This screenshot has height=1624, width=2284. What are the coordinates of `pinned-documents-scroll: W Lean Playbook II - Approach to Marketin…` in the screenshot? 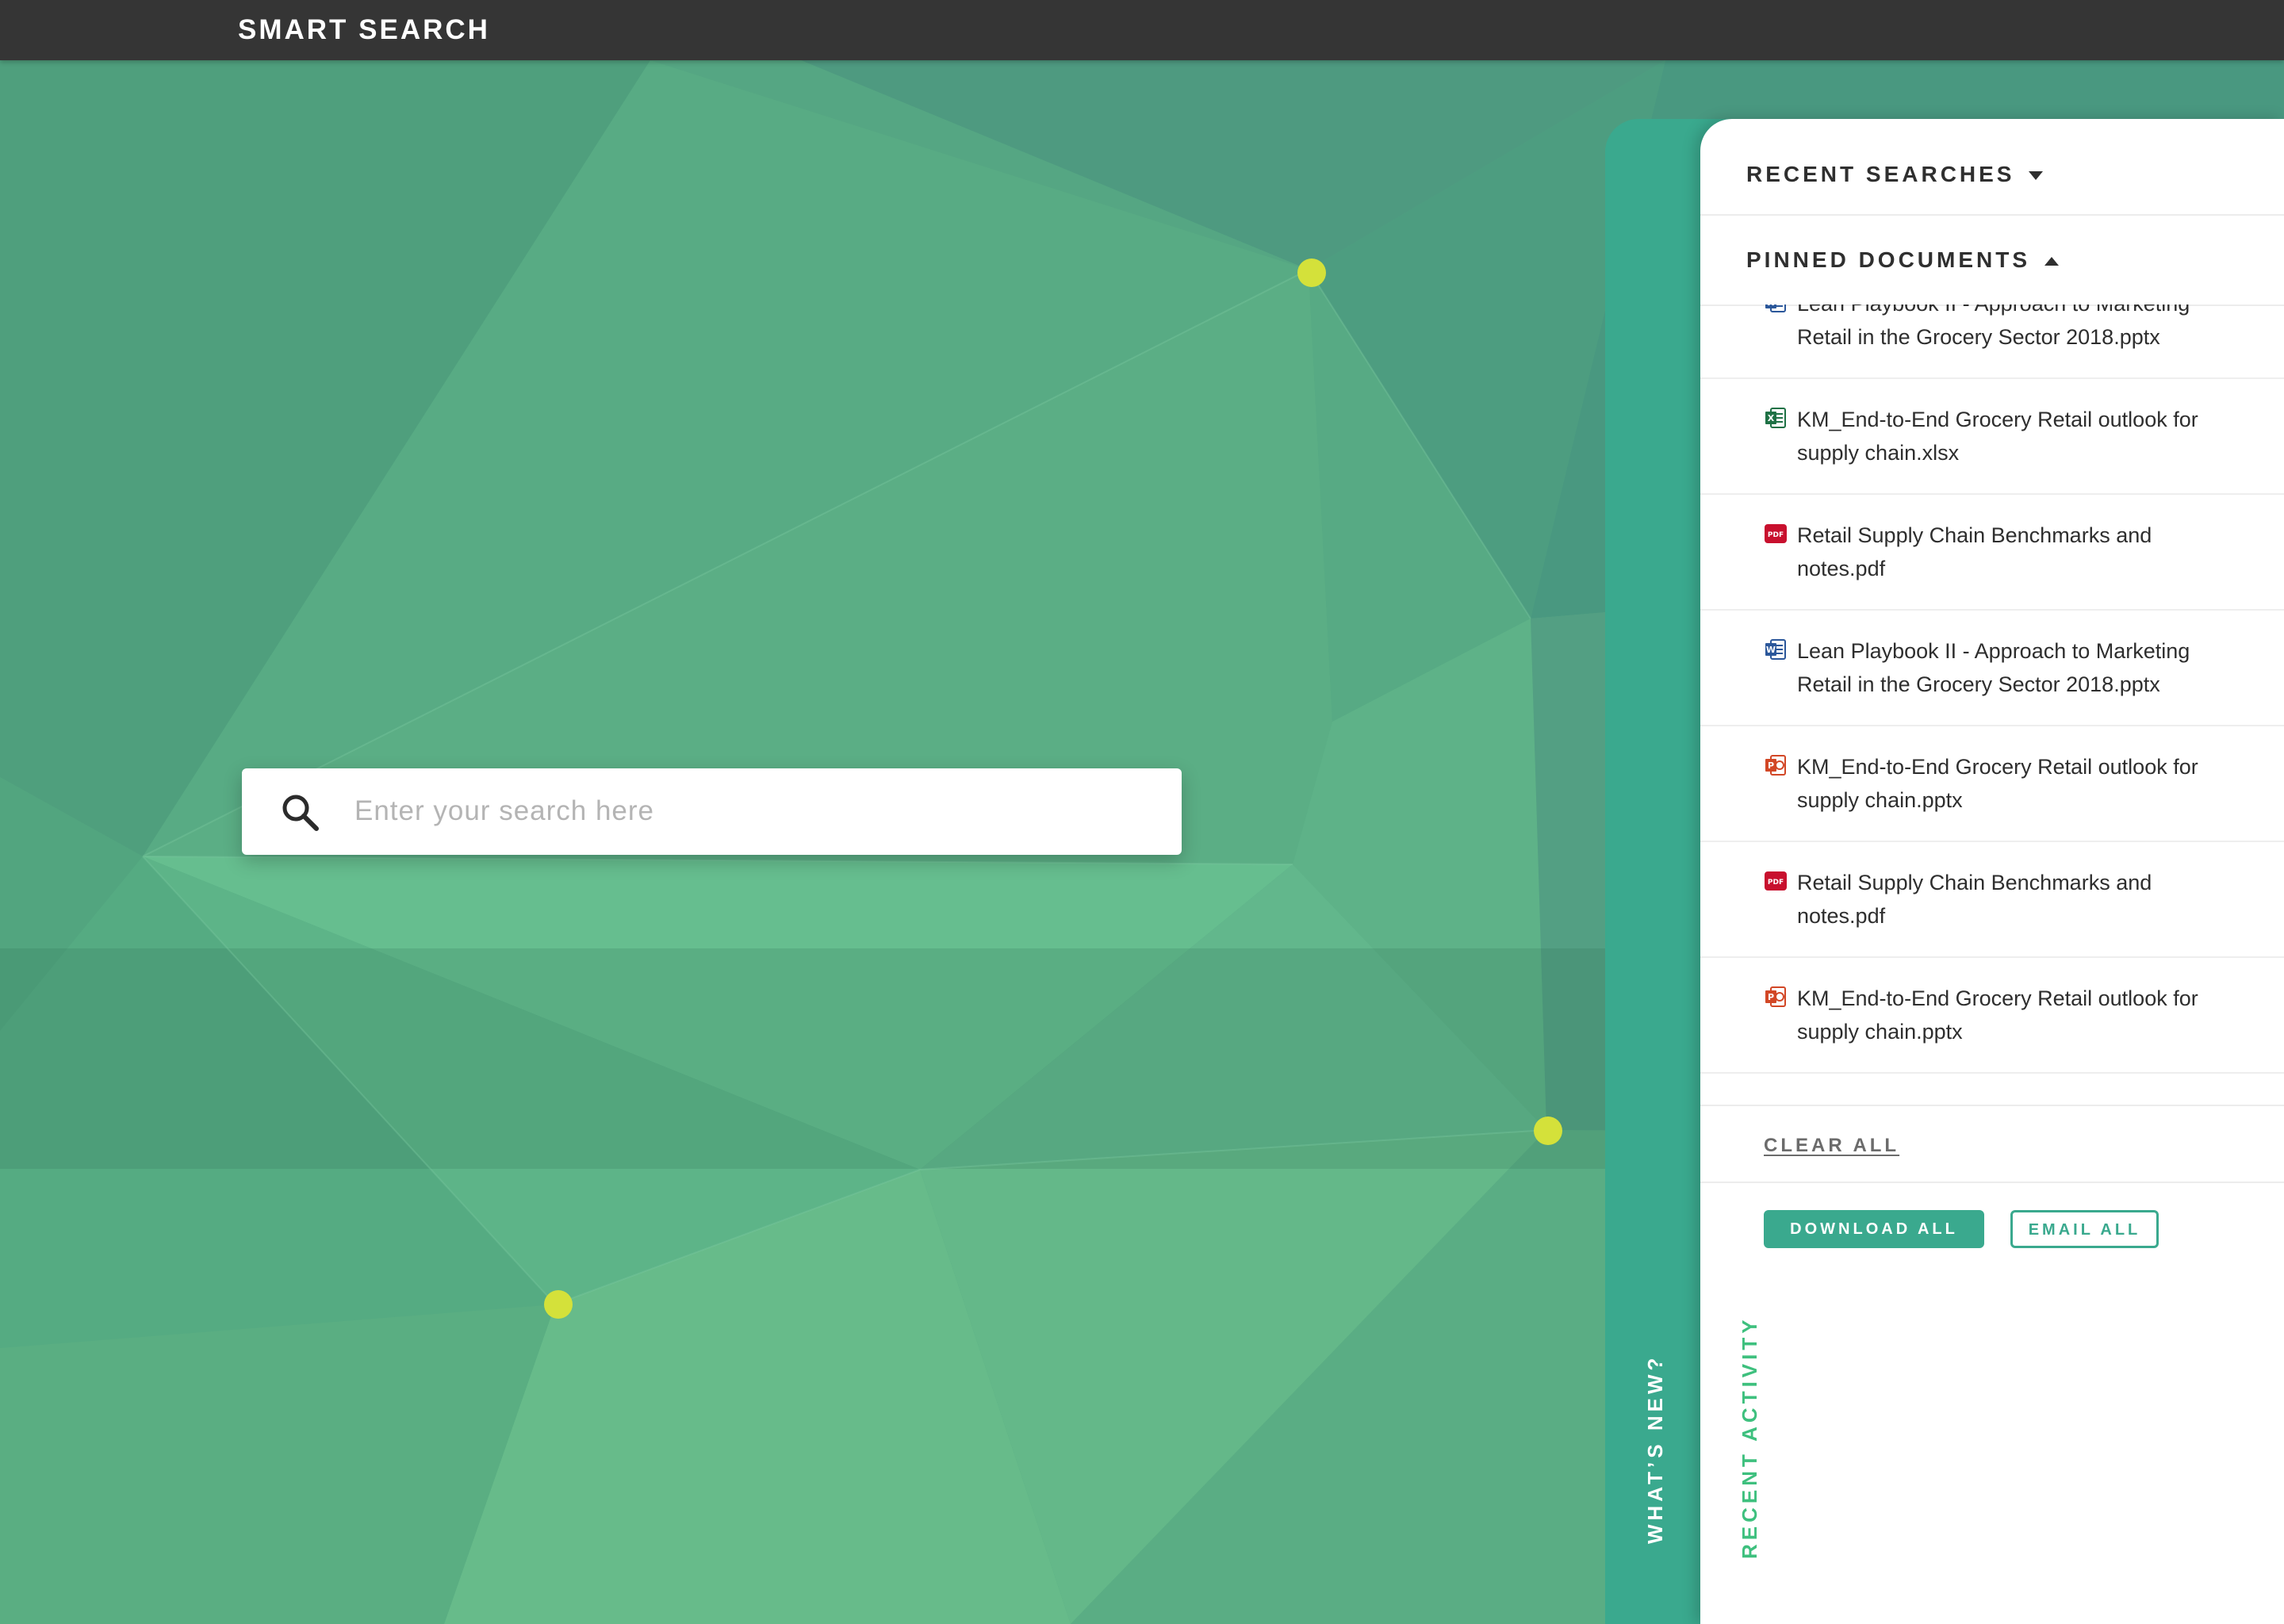 It's located at (1992, 689).